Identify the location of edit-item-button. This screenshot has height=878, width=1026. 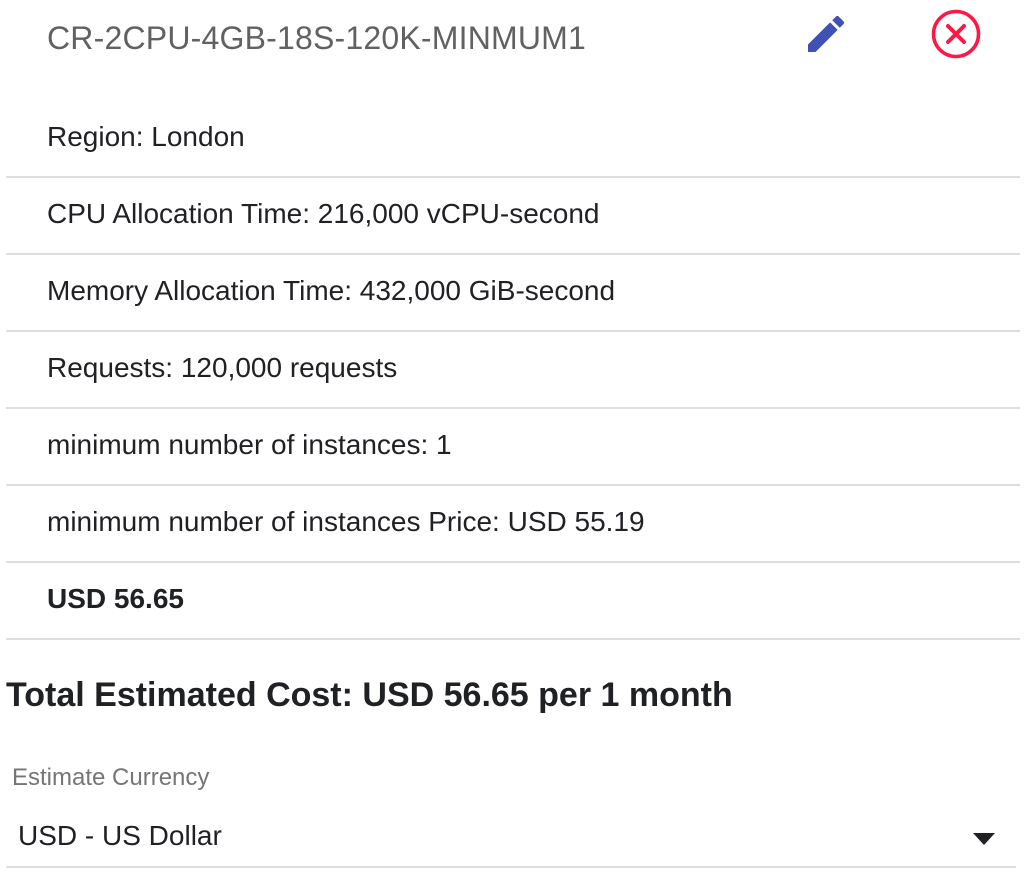
(826, 34).